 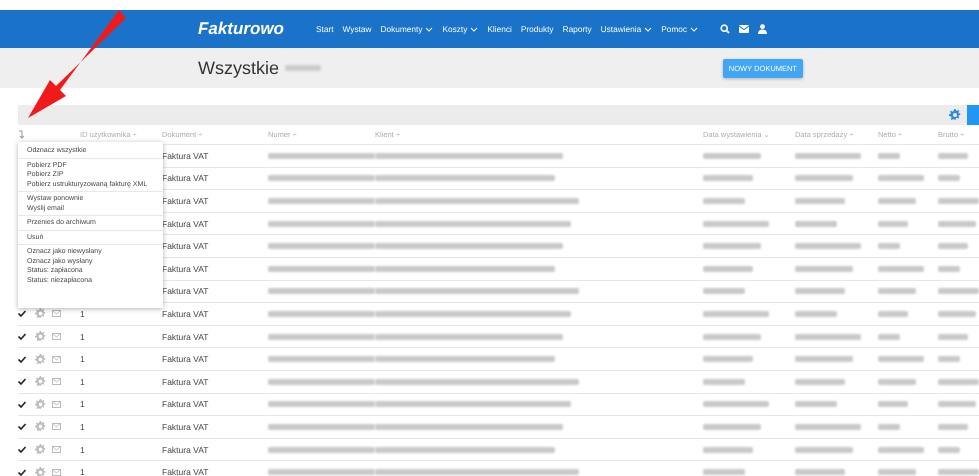 I want to click on nav-link: Start, so click(x=325, y=29).